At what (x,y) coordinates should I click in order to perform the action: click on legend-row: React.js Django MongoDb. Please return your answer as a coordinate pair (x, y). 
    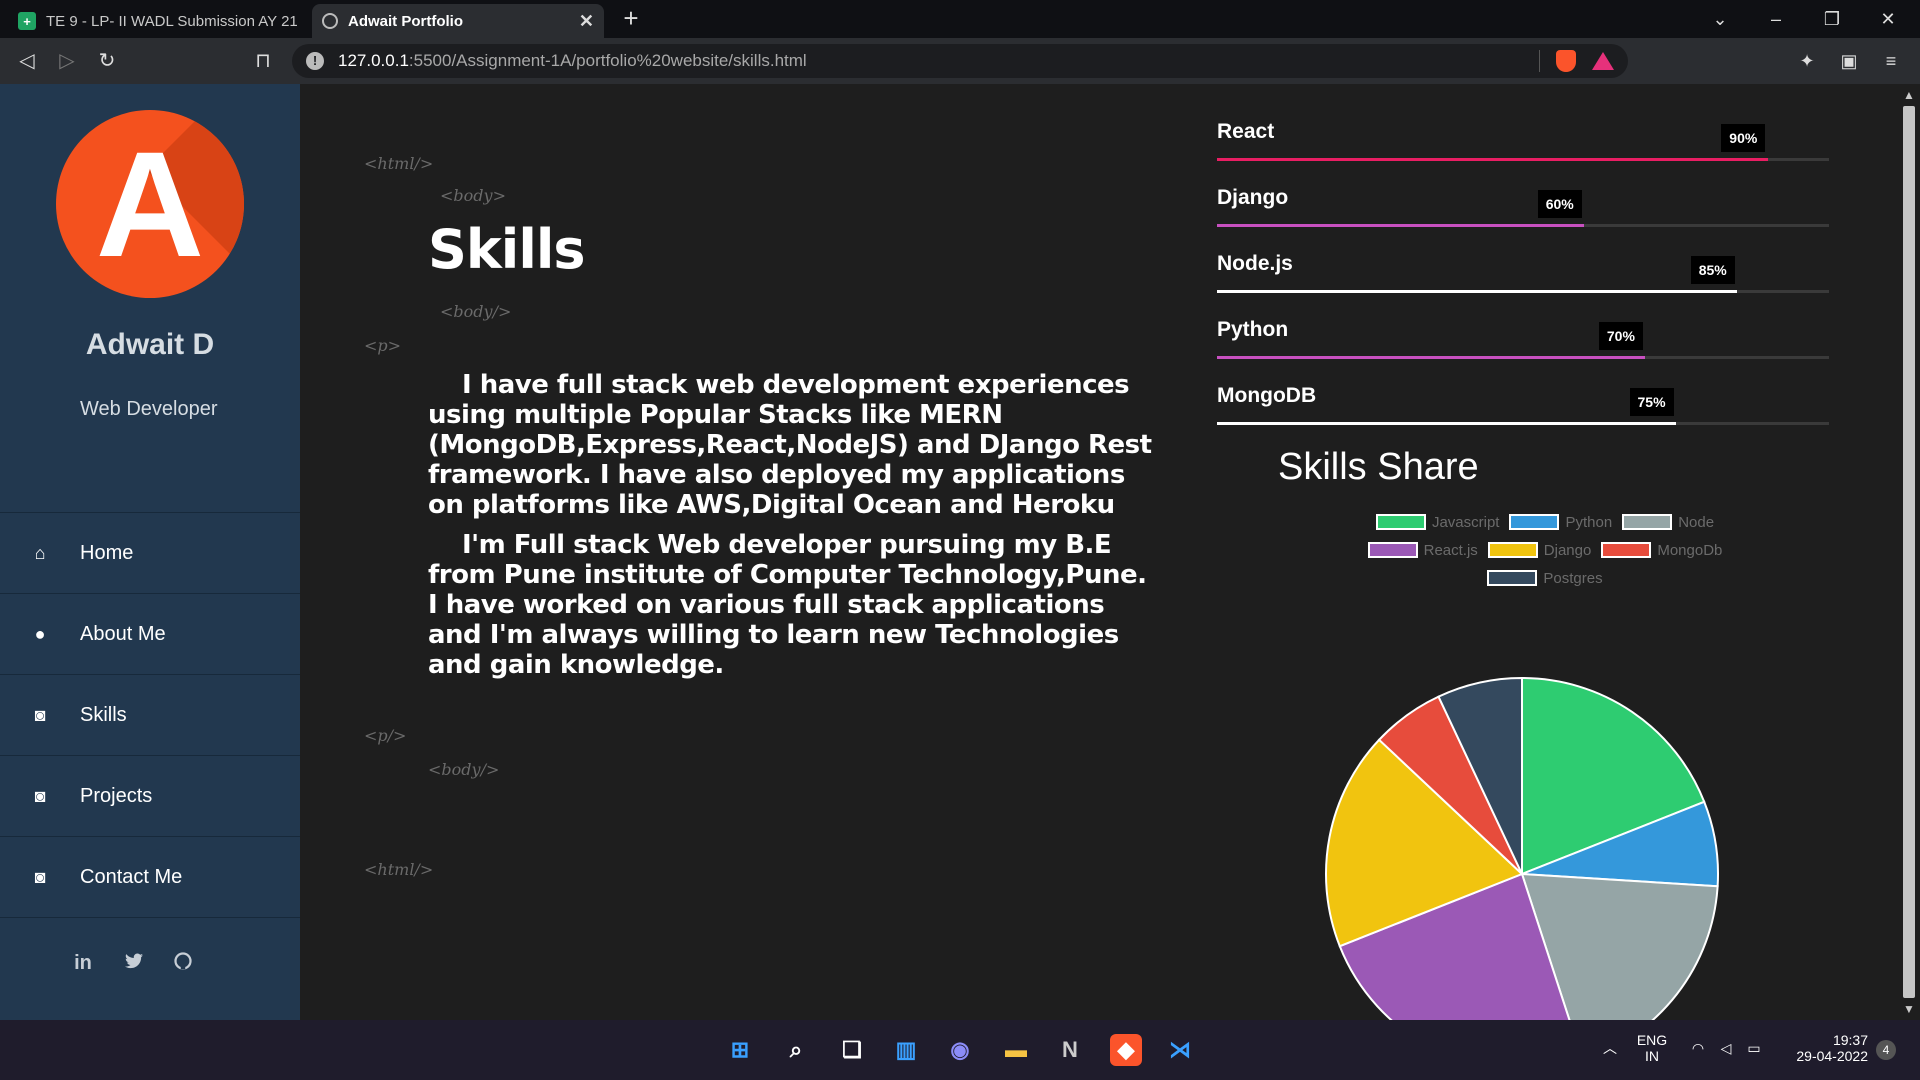
    Looking at the image, I should click on (1545, 550).